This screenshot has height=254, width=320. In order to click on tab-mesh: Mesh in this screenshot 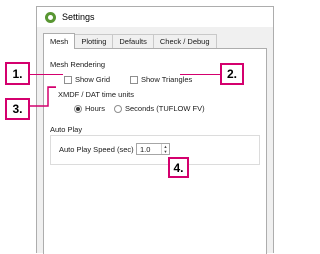, I will do `click(59, 41)`.